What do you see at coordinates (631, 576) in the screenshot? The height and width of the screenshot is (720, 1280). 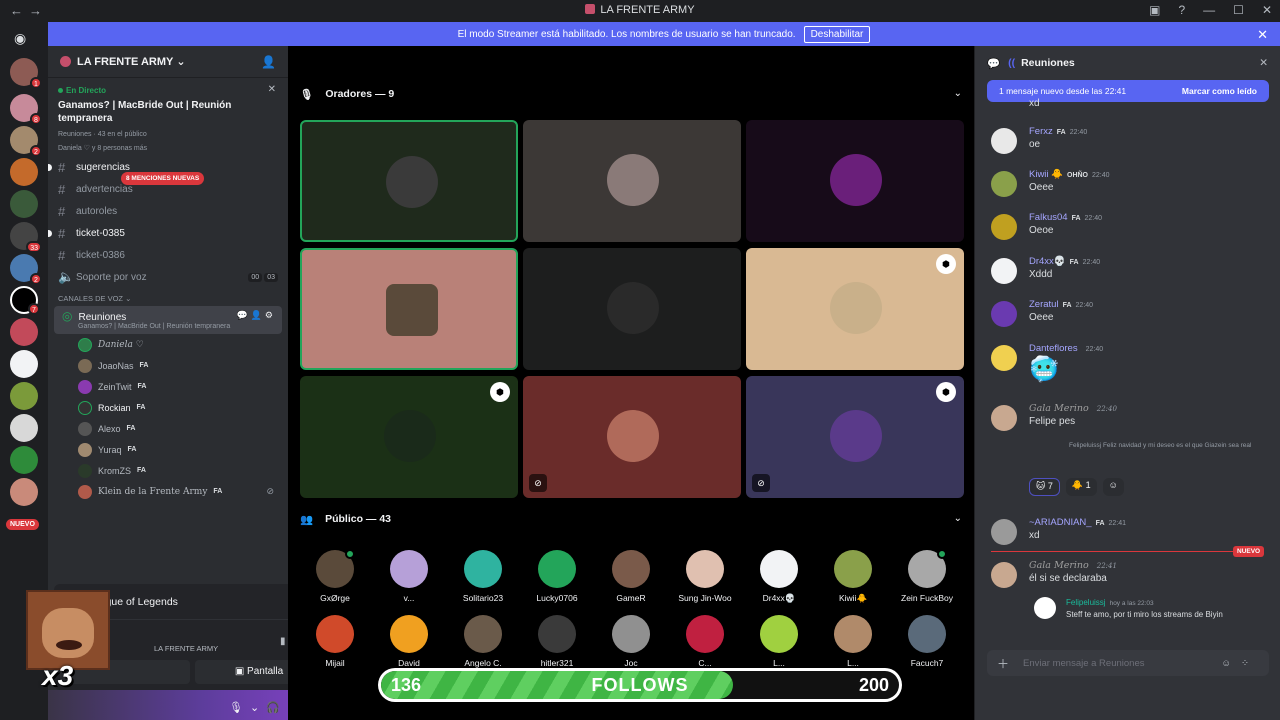 I see `audience-member: GameR` at bounding box center [631, 576].